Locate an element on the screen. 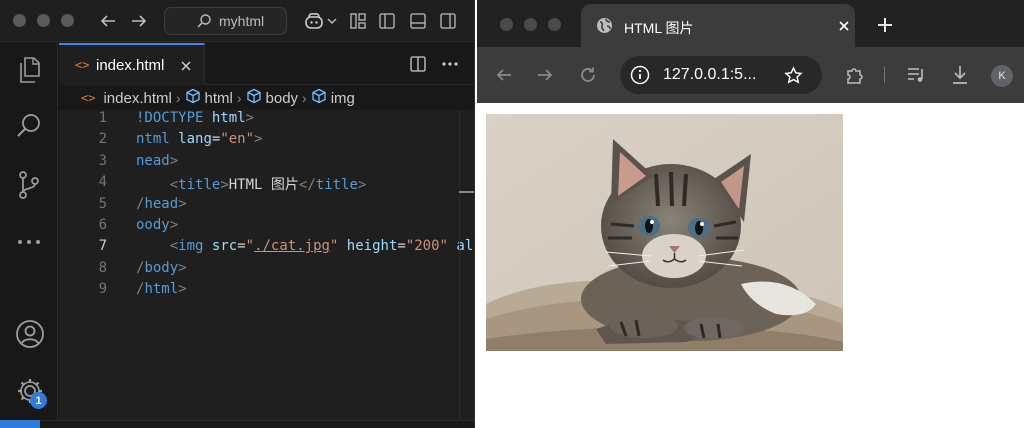  more-icon is located at coordinates (29, 242).